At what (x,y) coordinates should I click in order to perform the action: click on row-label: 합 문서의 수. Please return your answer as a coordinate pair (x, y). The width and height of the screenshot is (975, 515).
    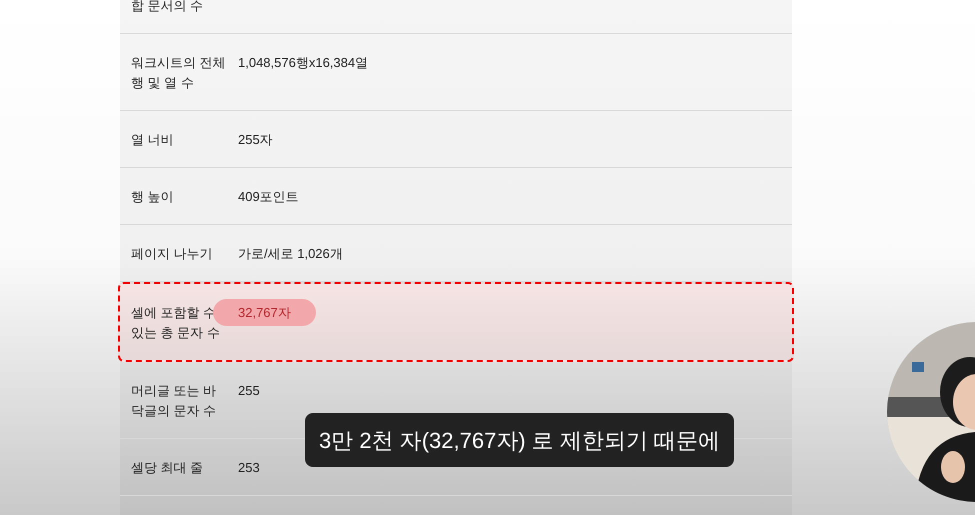
    Looking at the image, I should click on (167, 7).